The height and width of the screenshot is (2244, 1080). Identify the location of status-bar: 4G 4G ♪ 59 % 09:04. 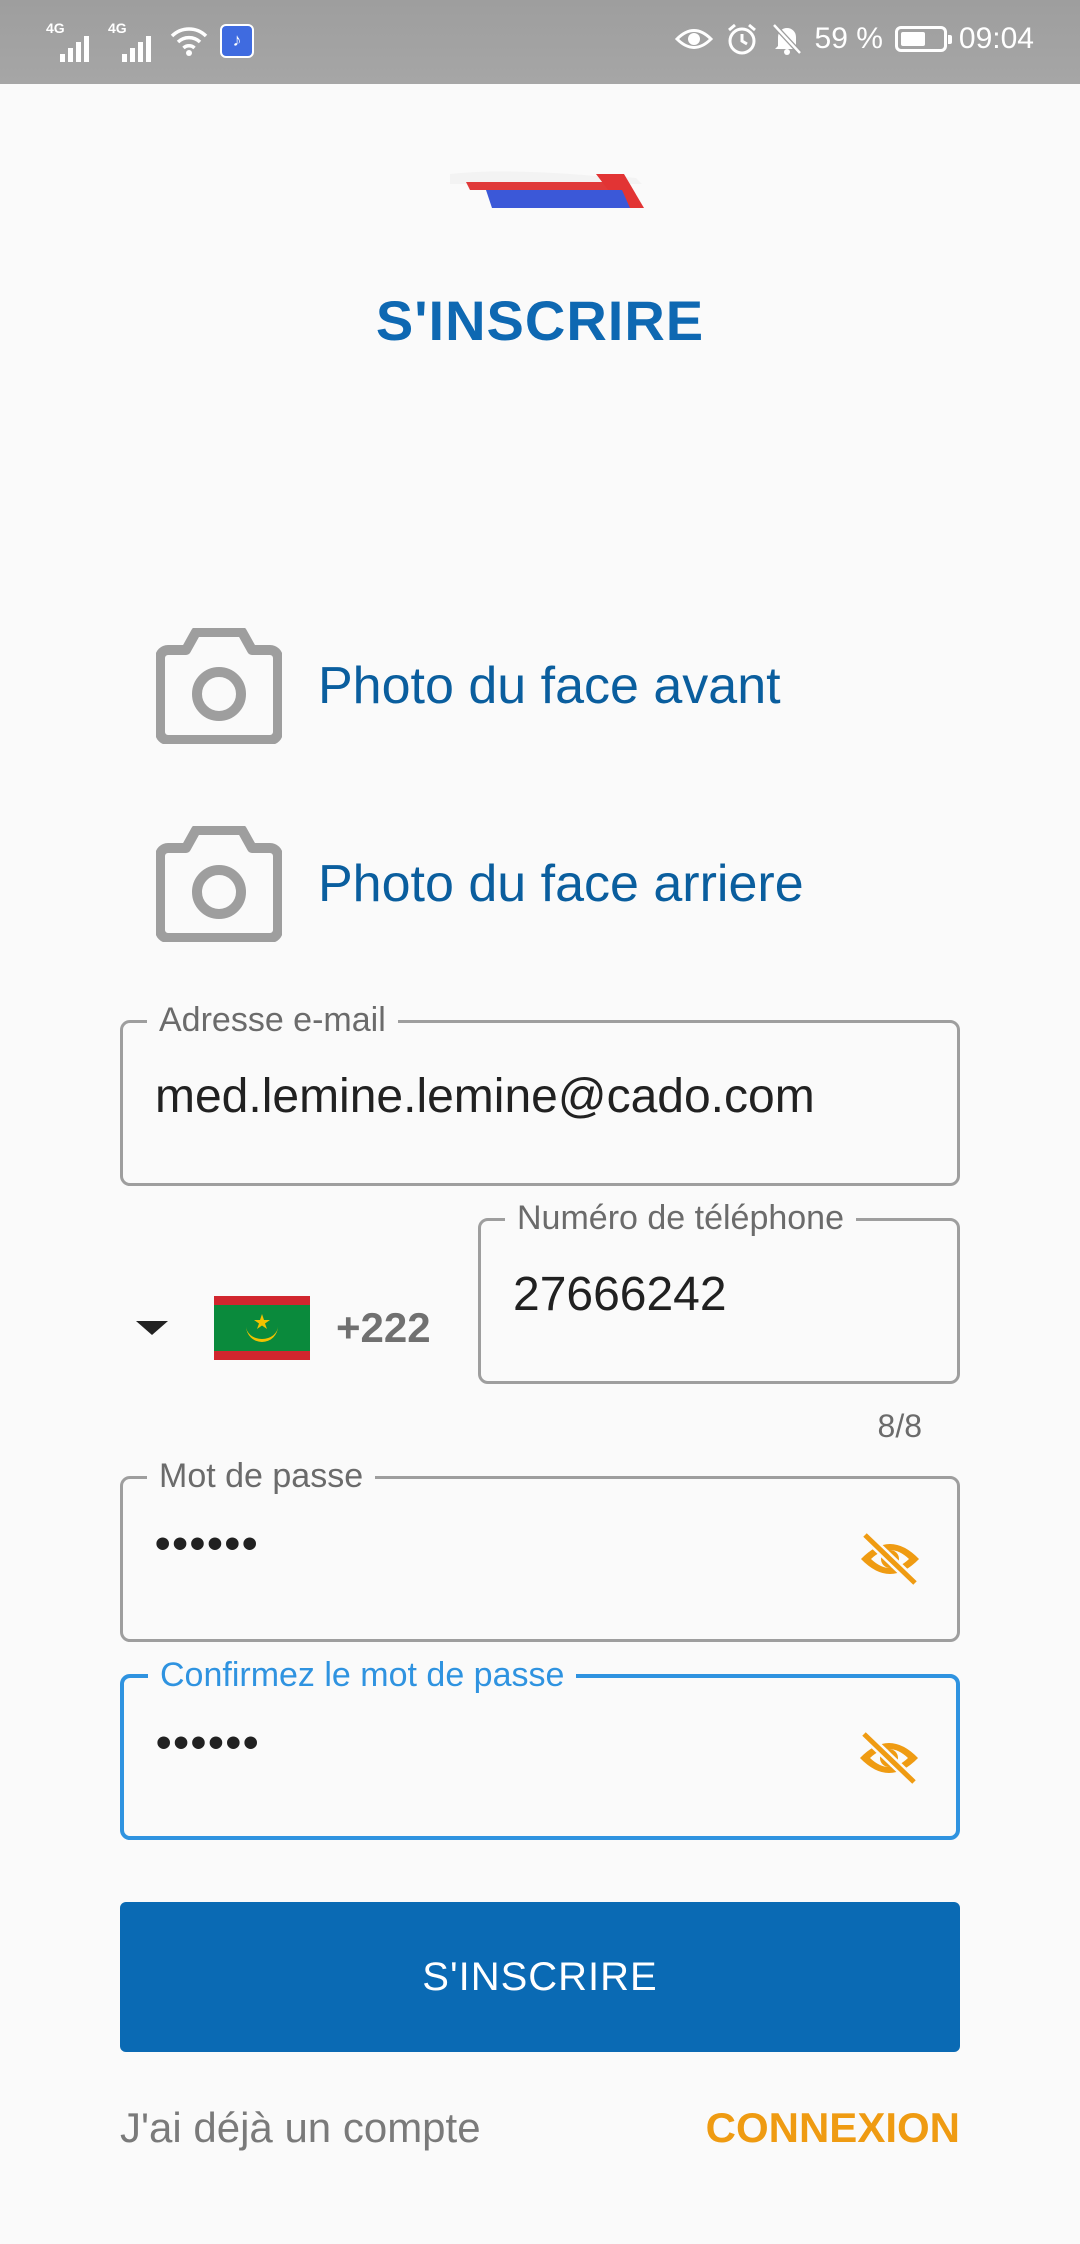
(540, 42).